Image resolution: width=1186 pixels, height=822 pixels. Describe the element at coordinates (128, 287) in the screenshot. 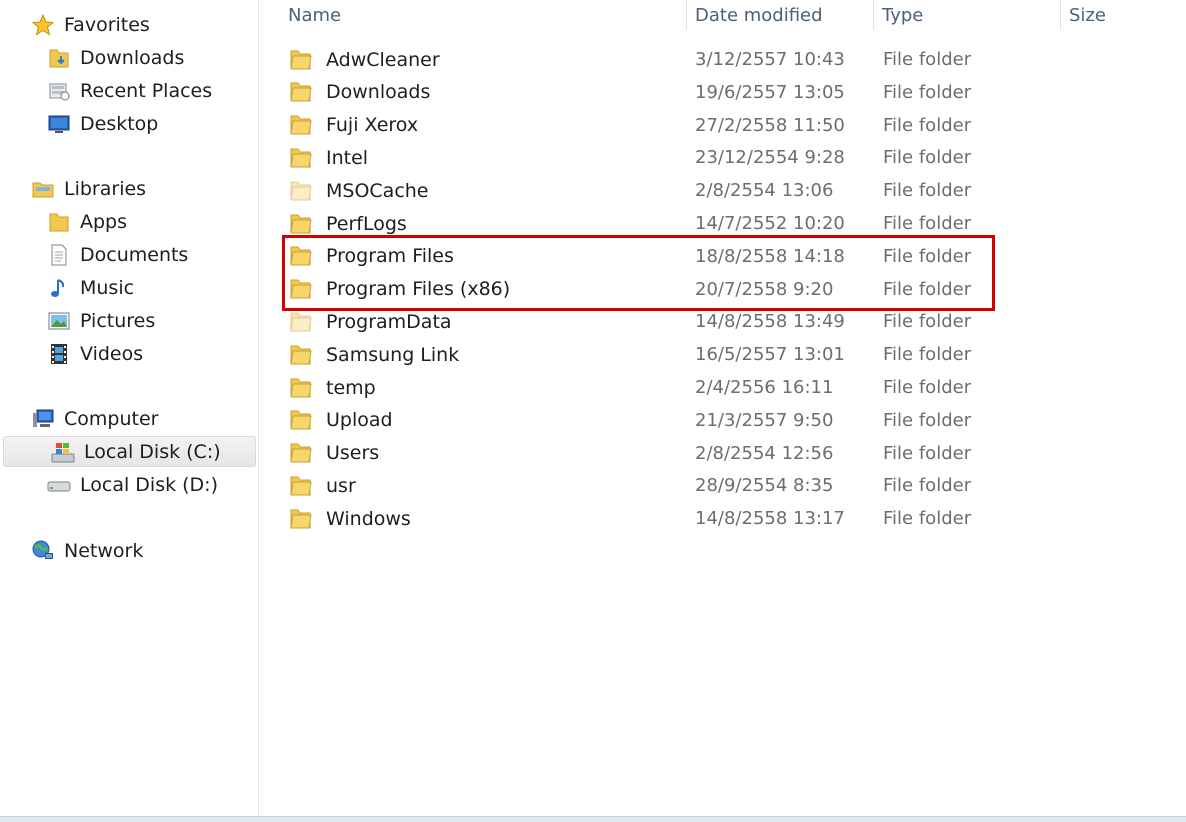

I see `nav-item-music: Music` at that location.